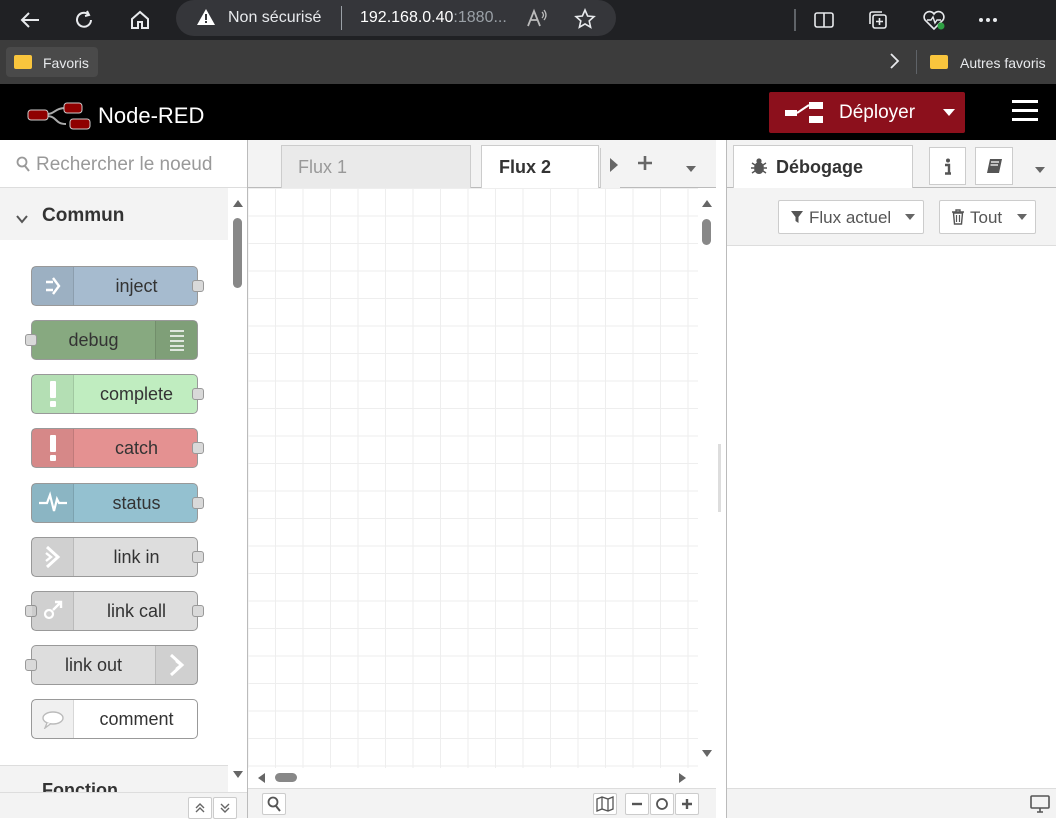 This screenshot has height=819, width=1056. Describe the element at coordinates (136, 557) in the screenshot. I see `node-label: link in` at that location.